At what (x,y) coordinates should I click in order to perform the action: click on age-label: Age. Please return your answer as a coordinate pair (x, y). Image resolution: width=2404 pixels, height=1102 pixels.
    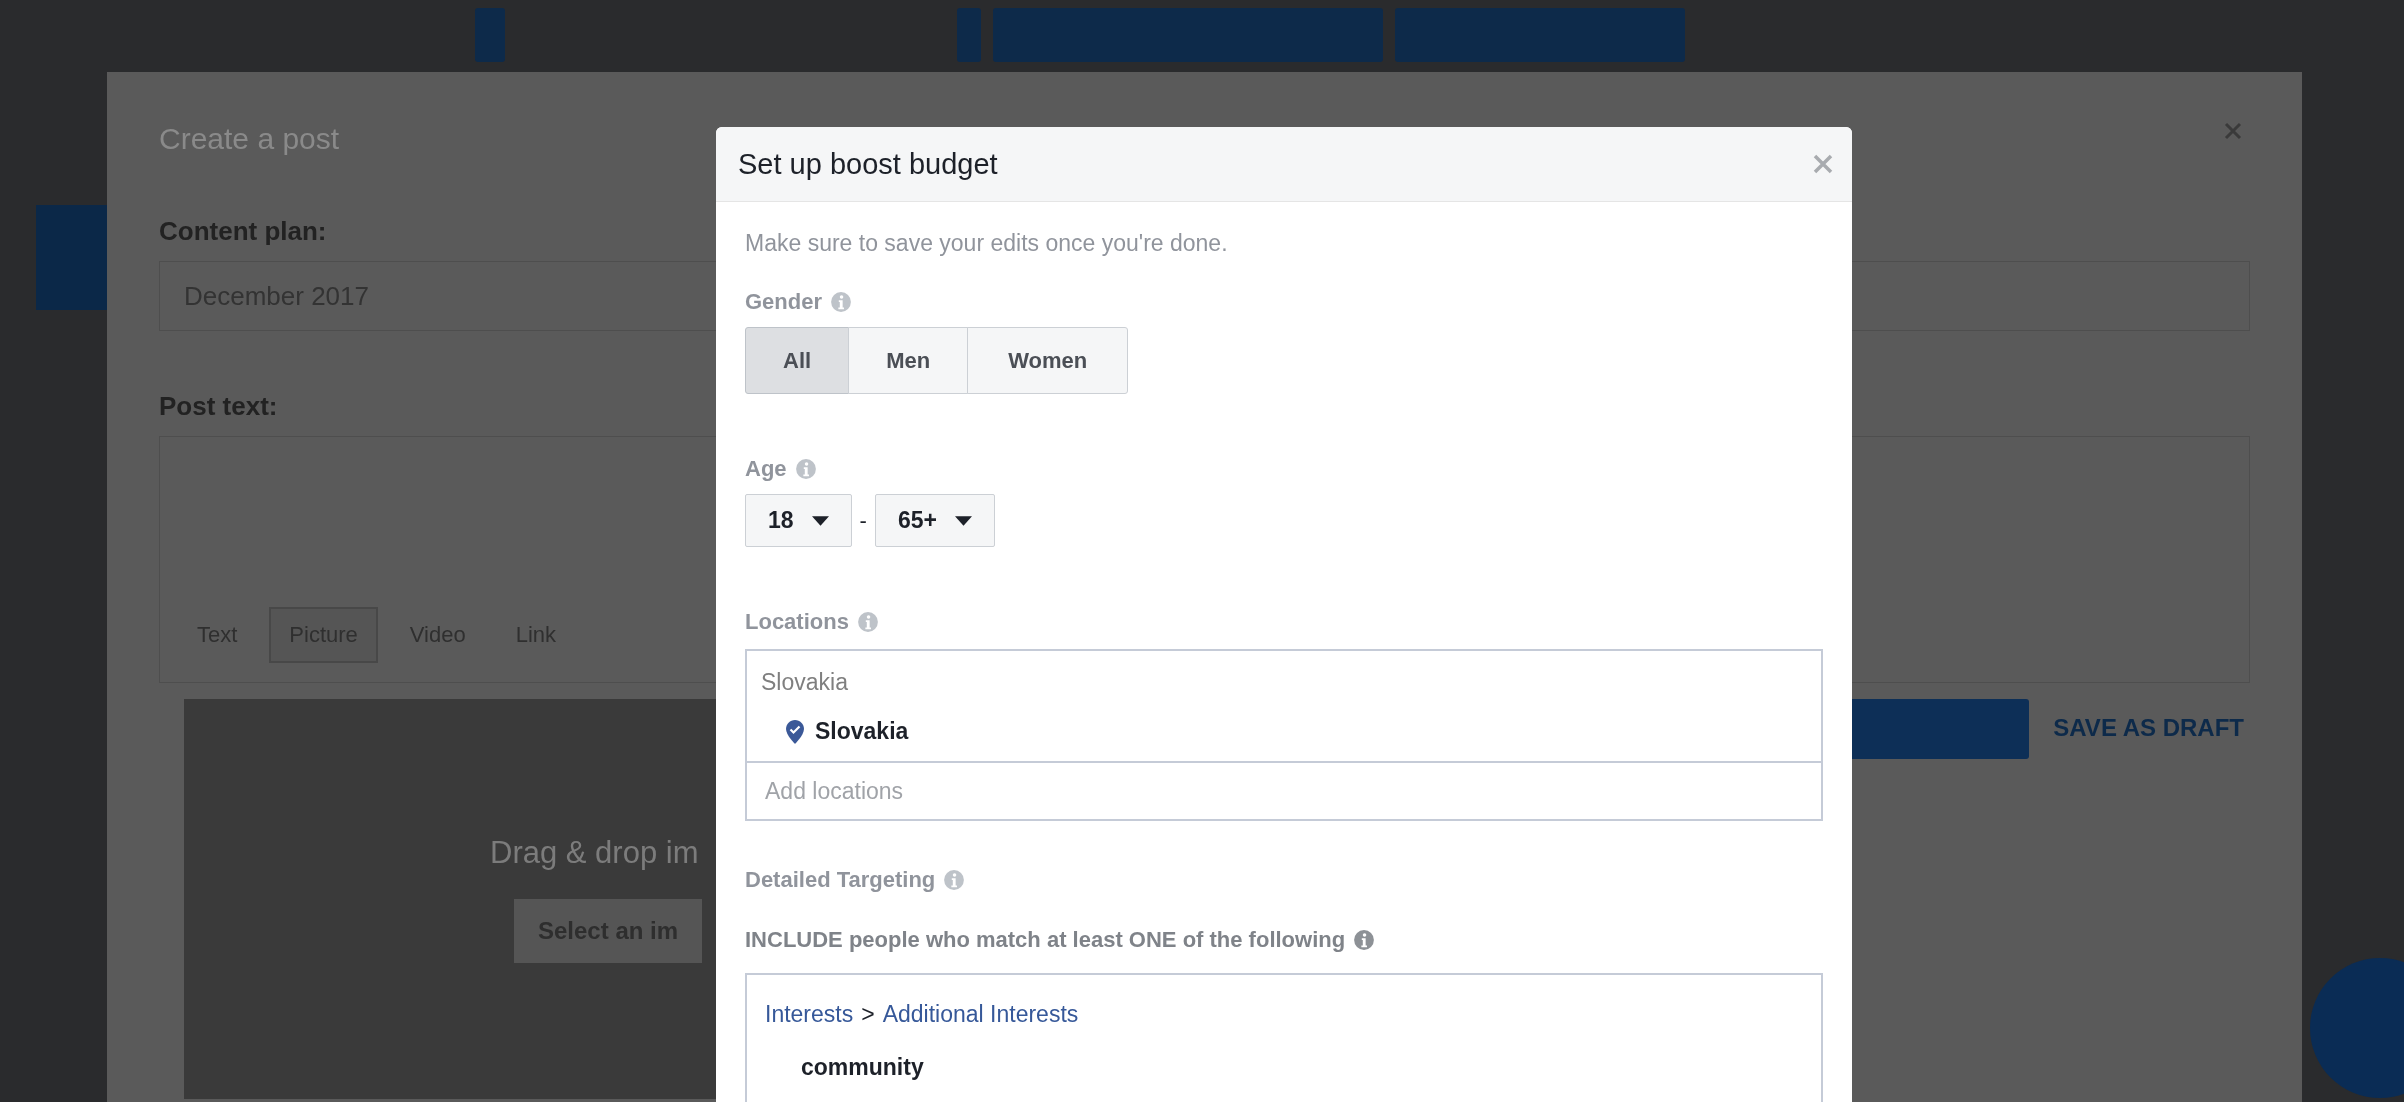
    Looking at the image, I should click on (766, 469).